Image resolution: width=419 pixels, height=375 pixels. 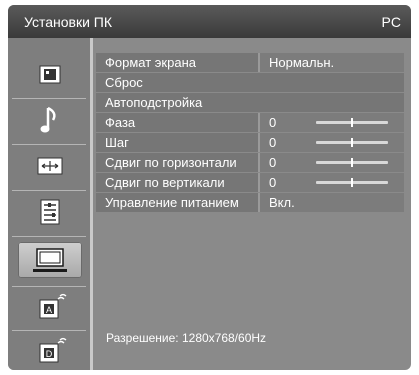 I want to click on sidebar-item-digital-input: D, so click(x=50, y=352).